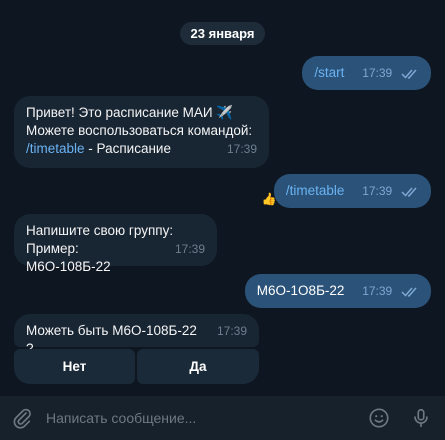  Describe the element at coordinates (55, 149) in the screenshot. I see `timetable-link: /timetable` at that location.